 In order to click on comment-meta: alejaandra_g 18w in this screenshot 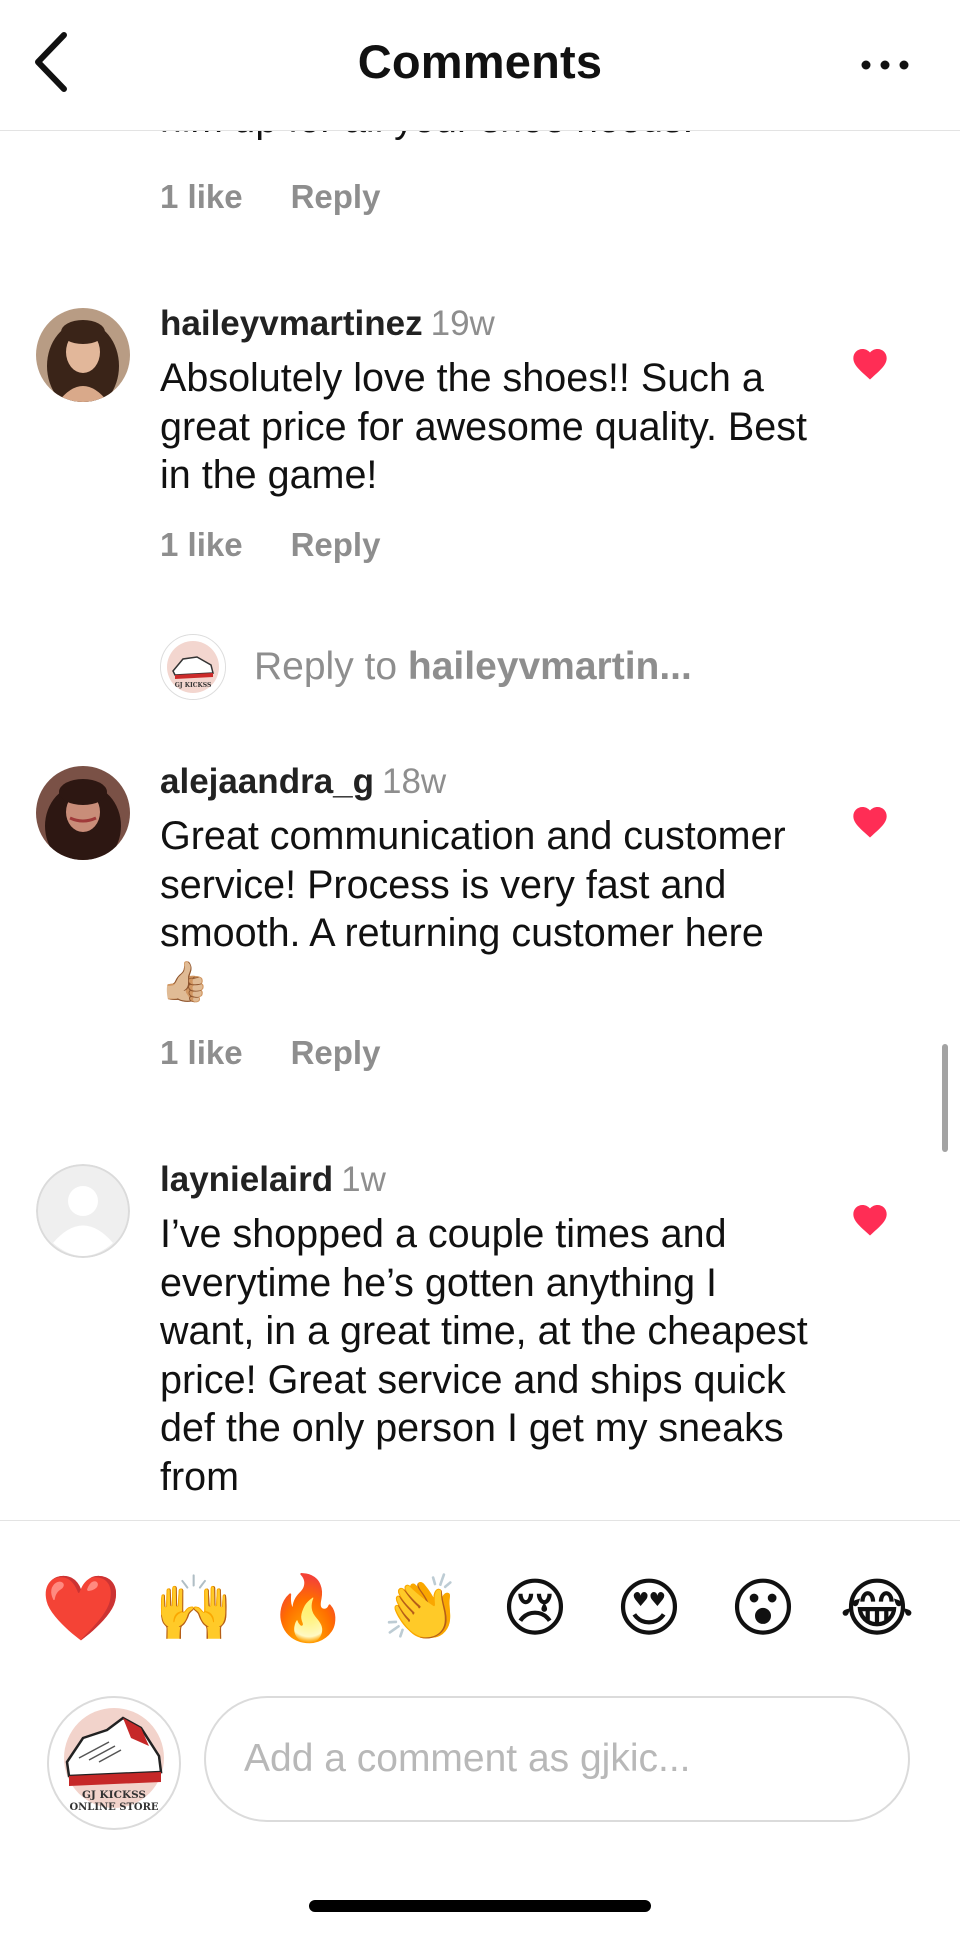, I will do `click(303, 782)`.